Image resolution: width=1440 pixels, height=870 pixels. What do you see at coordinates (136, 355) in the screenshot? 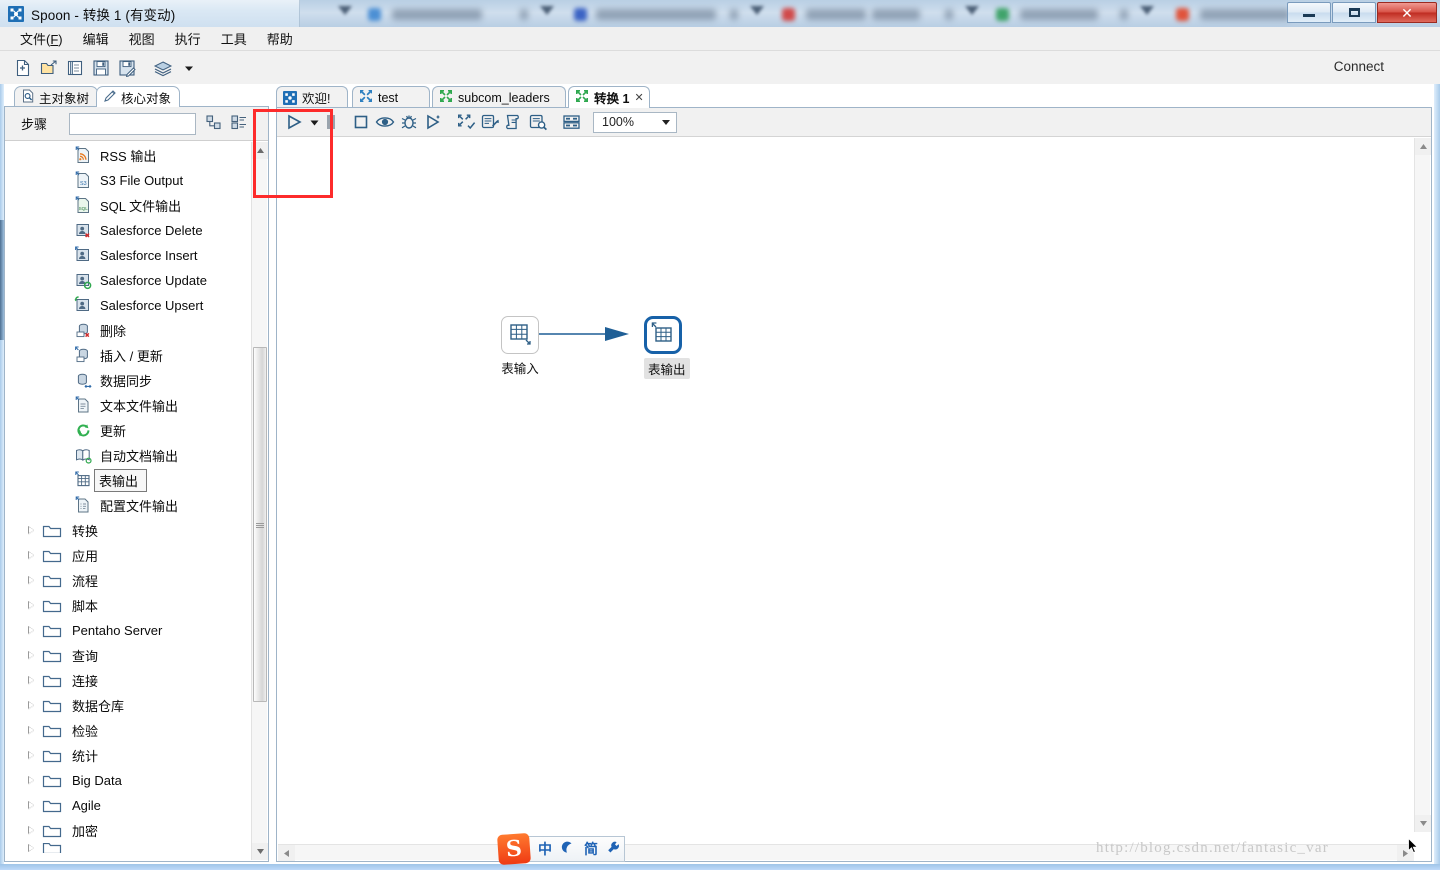
I see `list-item: 插入 / 更新` at bounding box center [136, 355].